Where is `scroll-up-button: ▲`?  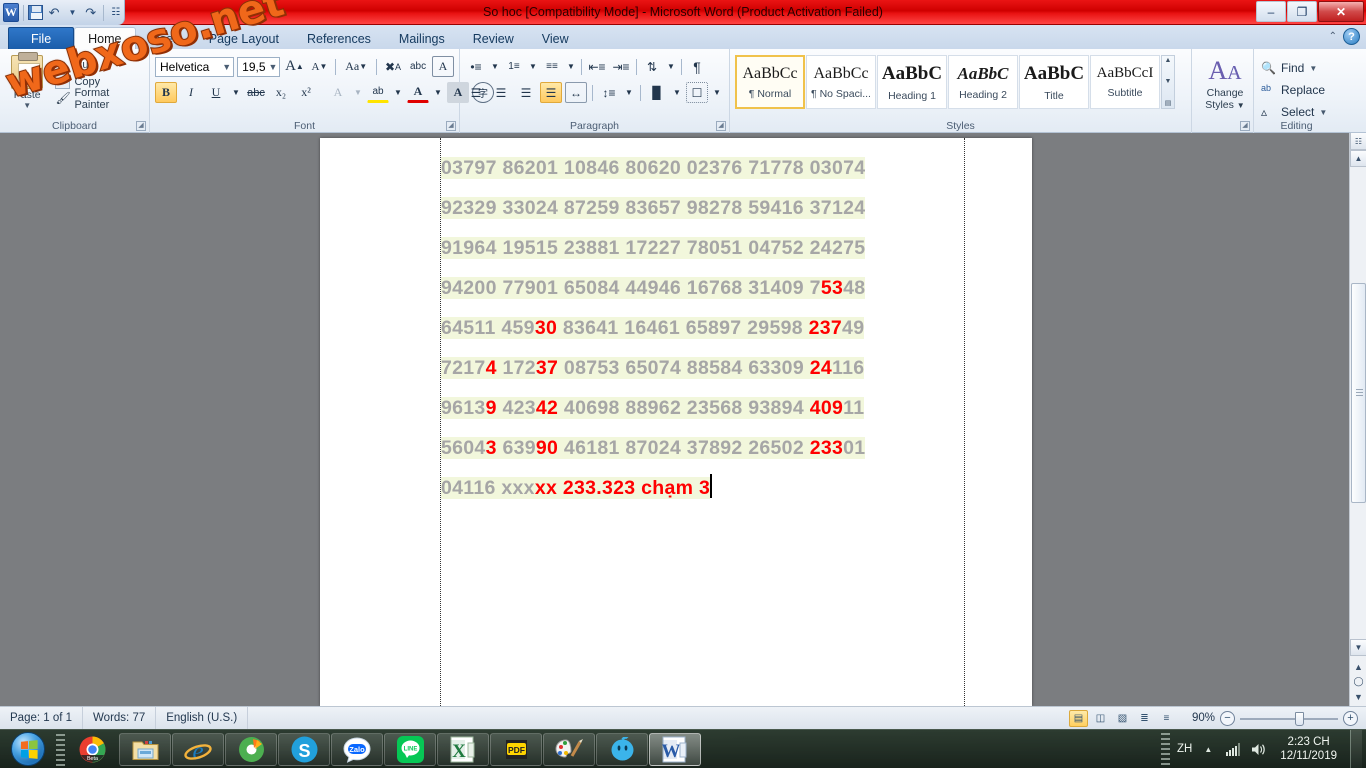
scroll-up-button: ▲ is located at coordinates (1358, 158).